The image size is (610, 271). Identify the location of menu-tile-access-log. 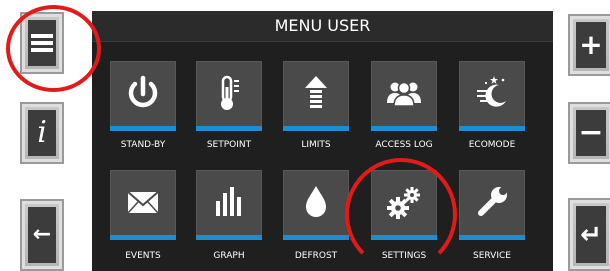
(404, 96).